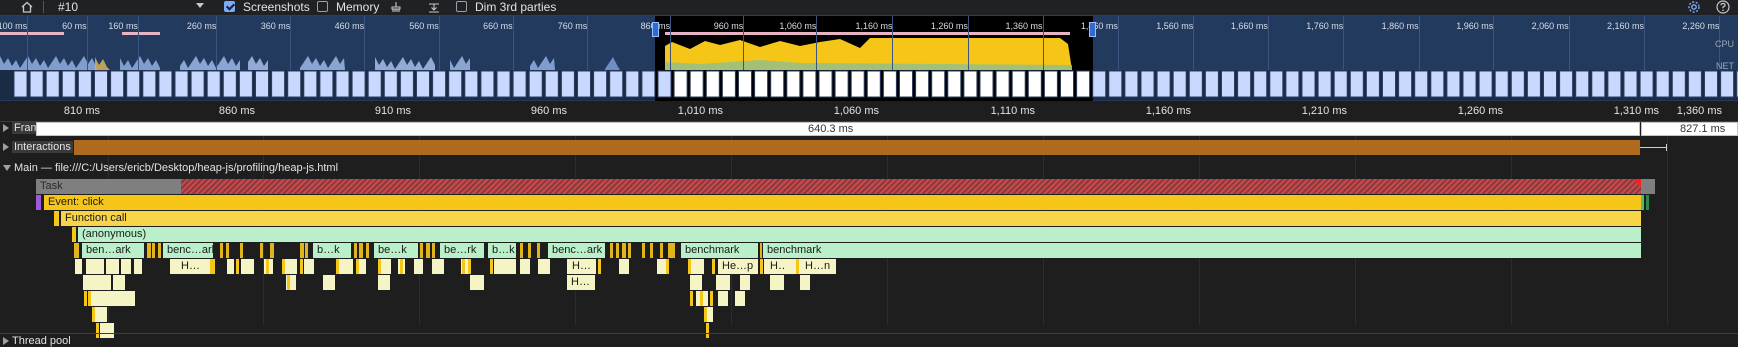 This screenshot has width=1738, height=347. Describe the element at coordinates (126, 7) in the screenshot. I see `recording-select: #10` at that location.